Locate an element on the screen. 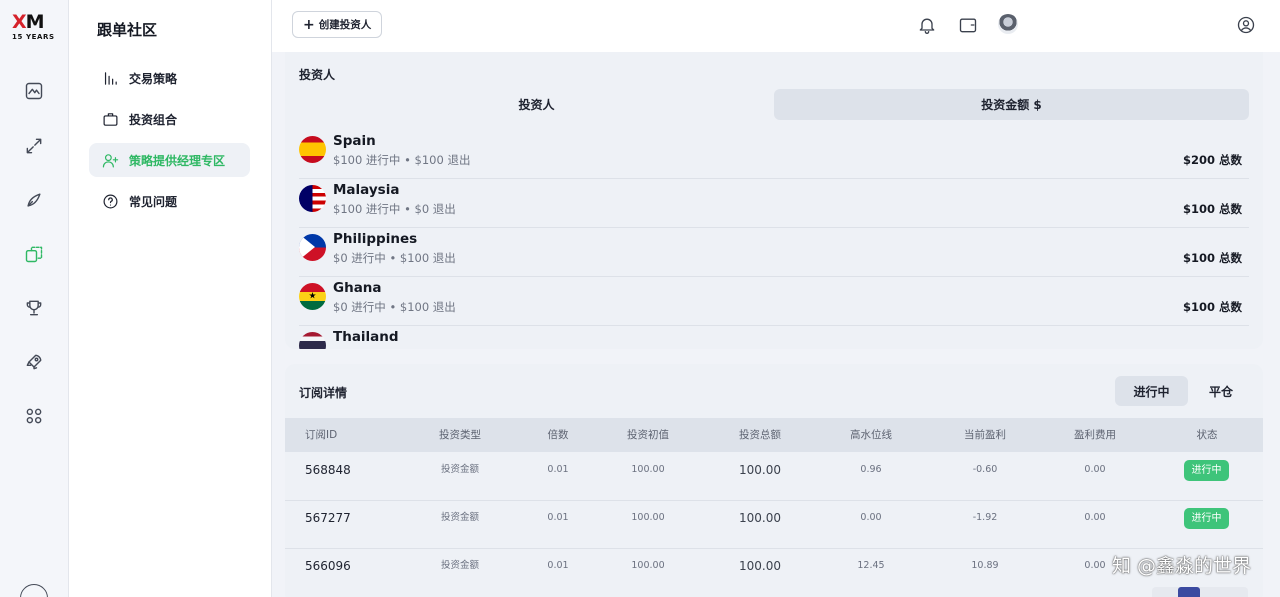 Image resolution: width=1280 pixels, height=597 pixels. country-name: Malaysia is located at coordinates (366, 190).